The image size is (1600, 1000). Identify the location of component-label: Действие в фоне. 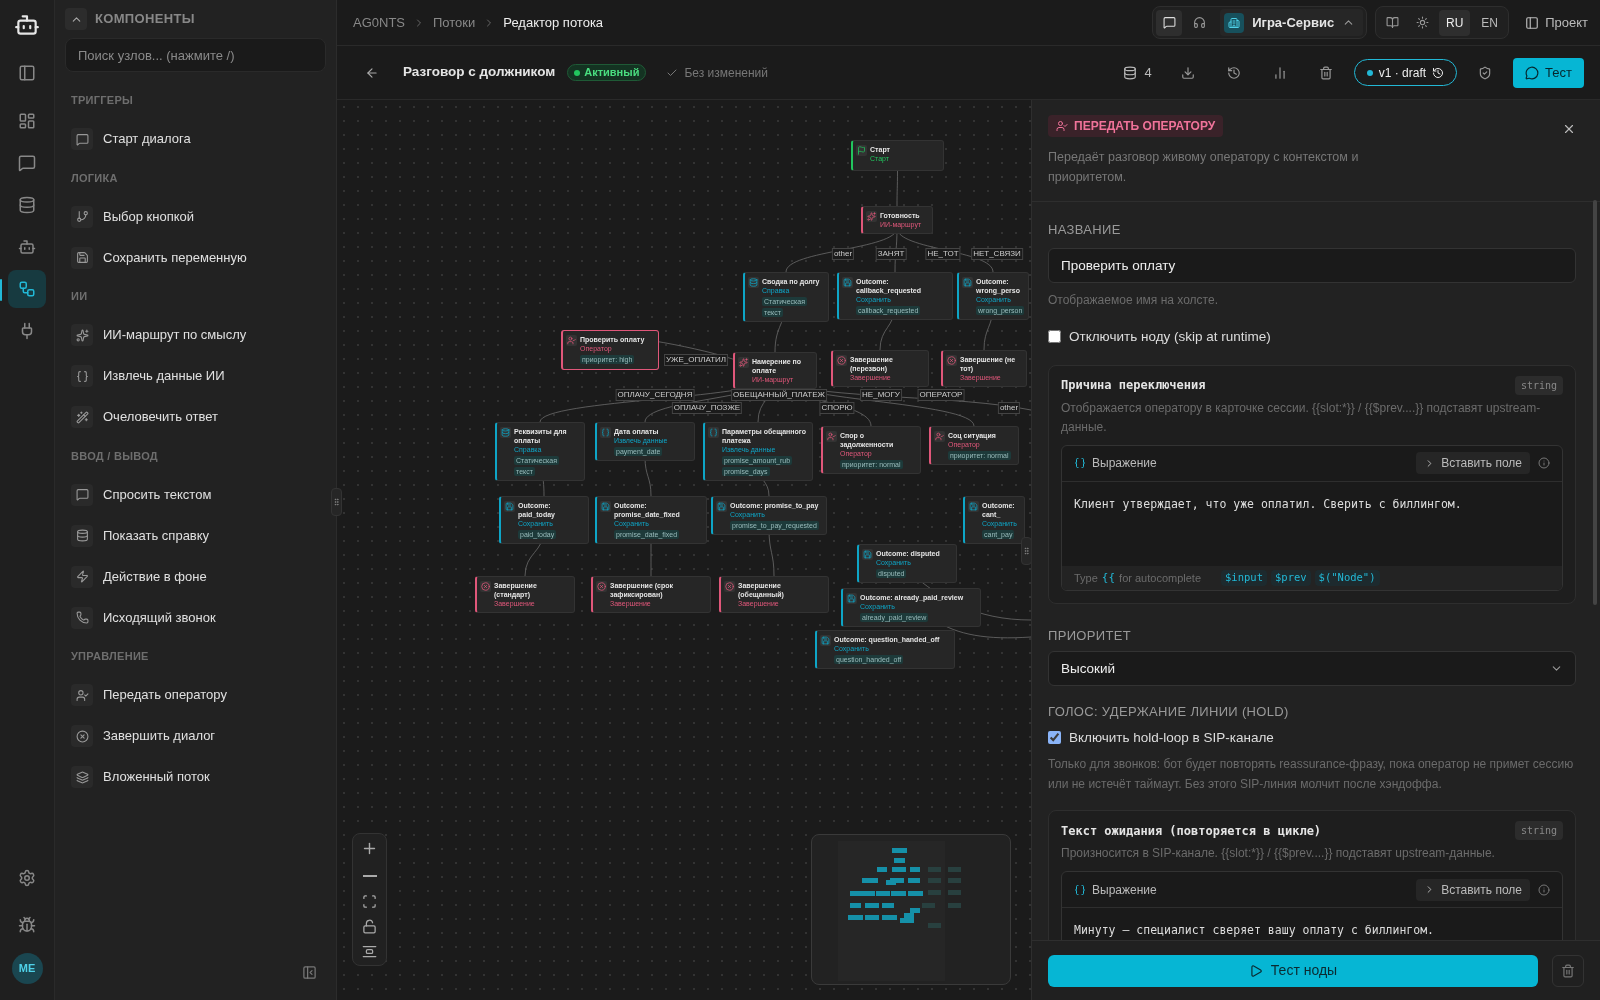
(155, 576).